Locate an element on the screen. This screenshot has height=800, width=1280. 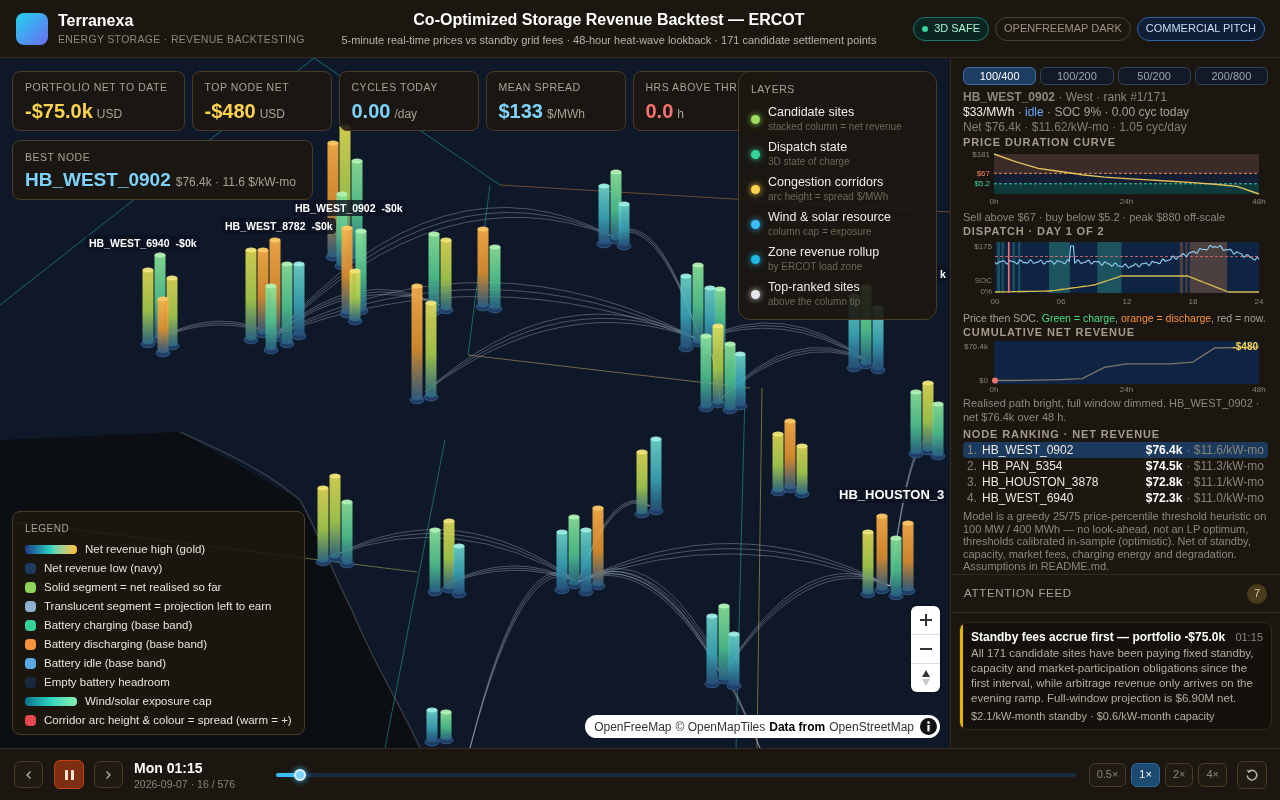
logo-icon is located at coordinates (32, 28).